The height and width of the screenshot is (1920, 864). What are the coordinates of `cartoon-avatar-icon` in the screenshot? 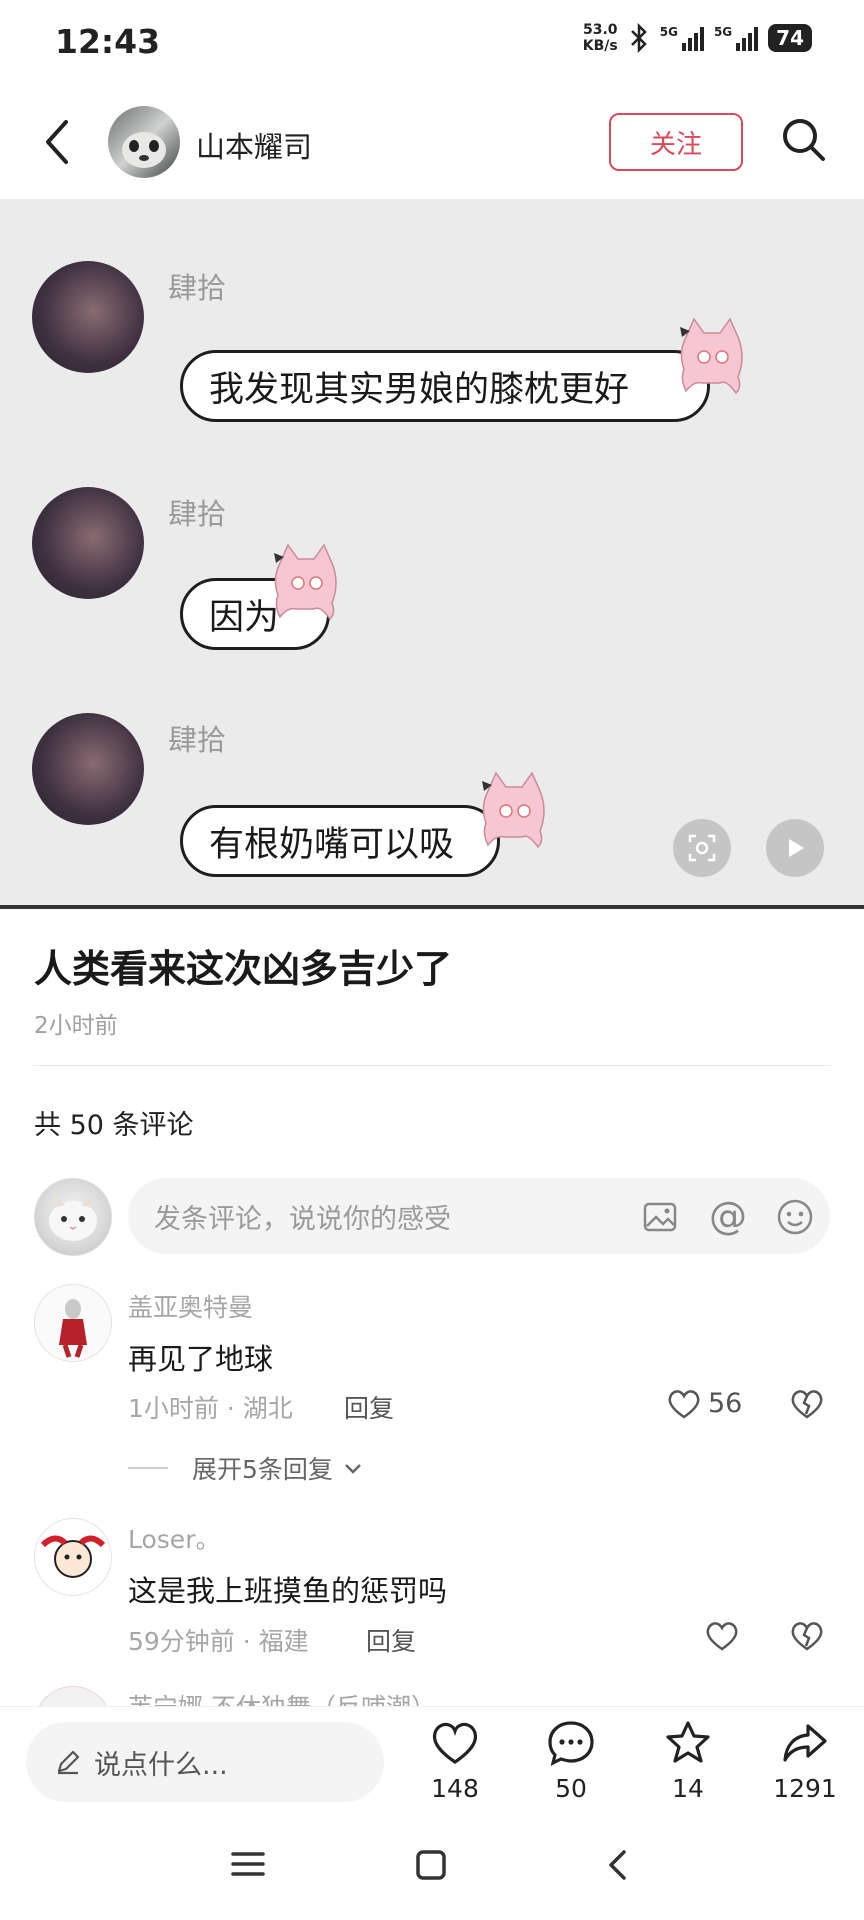 It's located at (73, 1557).